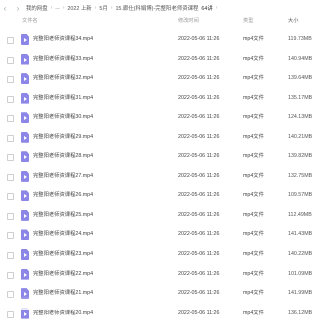 The width and height of the screenshot is (333, 323). What do you see at coordinates (166, 21) in the screenshot?
I see `table-header: 文件名 修改时间 类型 大小` at bounding box center [166, 21].